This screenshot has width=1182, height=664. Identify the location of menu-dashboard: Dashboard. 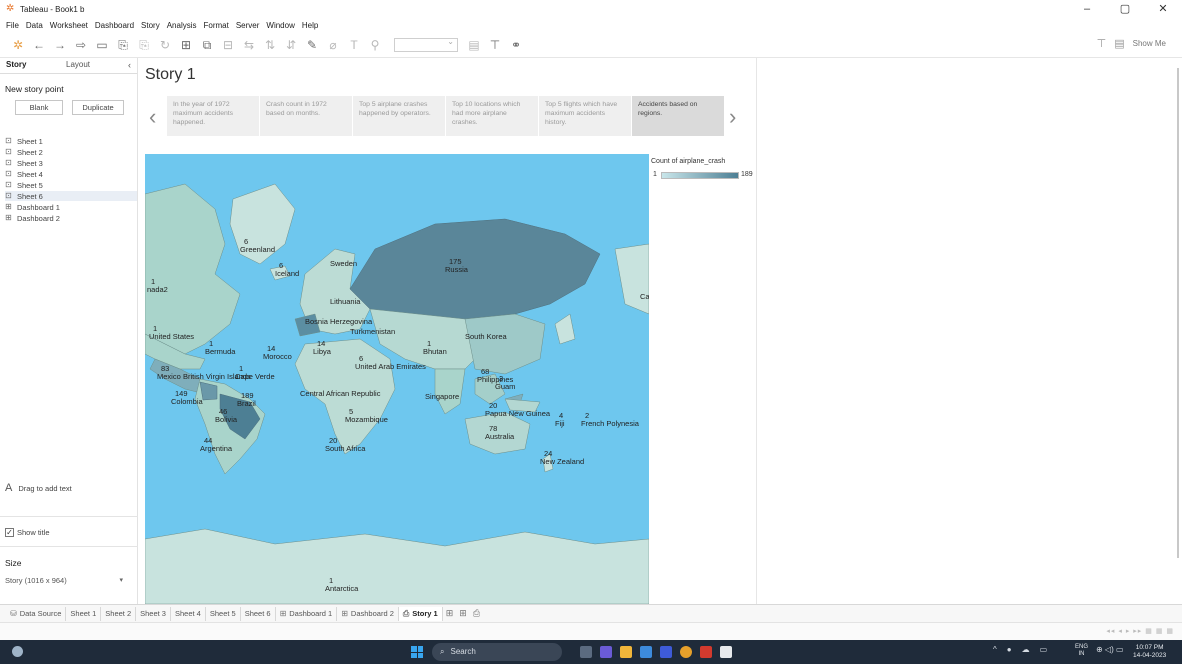
(114, 25).